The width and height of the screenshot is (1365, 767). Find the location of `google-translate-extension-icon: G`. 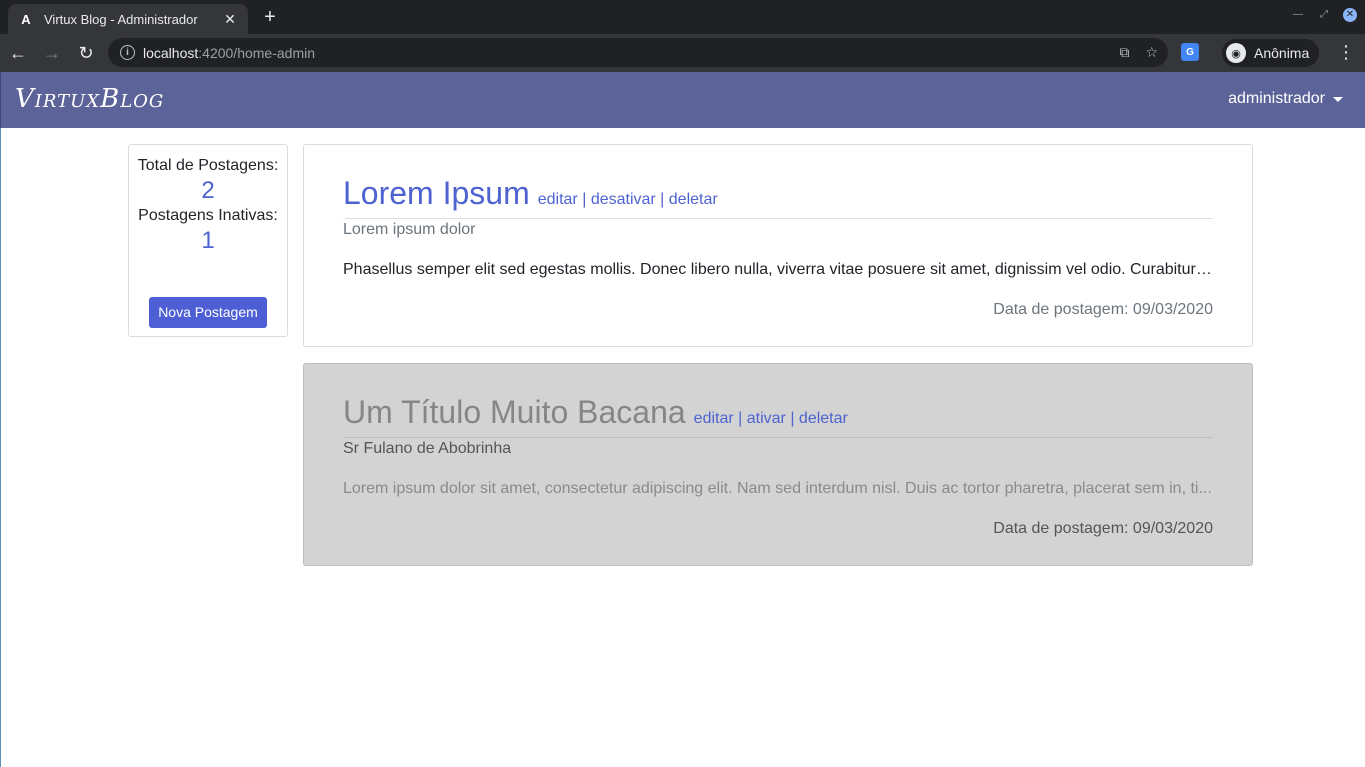

google-translate-extension-icon: G is located at coordinates (1190, 52).